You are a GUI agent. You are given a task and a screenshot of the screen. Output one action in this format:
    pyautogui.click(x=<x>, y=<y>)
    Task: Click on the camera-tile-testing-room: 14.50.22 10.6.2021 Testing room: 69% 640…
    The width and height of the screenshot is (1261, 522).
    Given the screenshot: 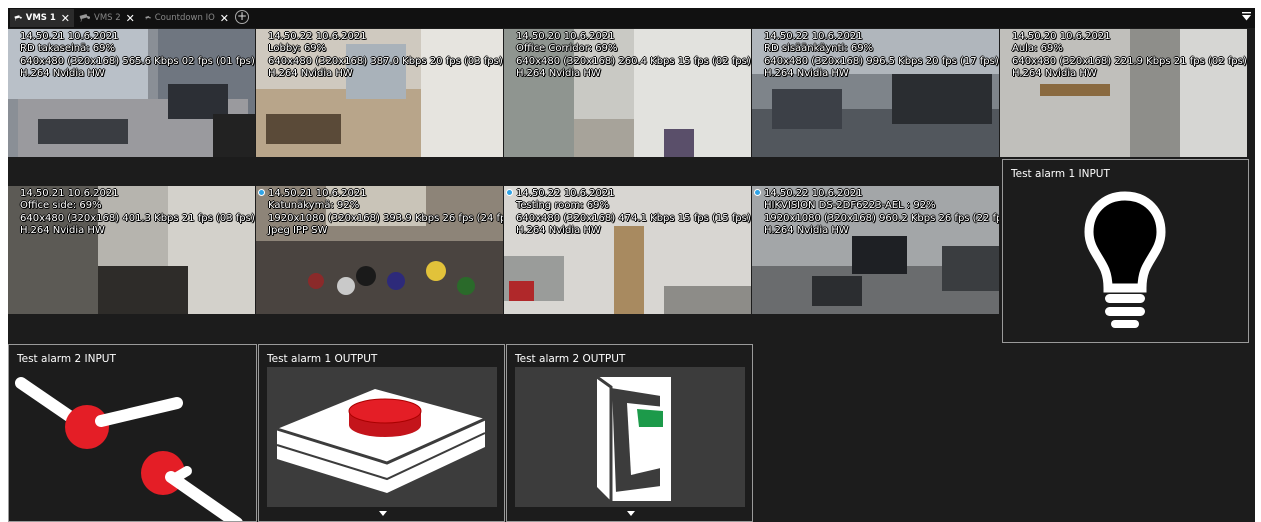 What is the action you would take?
    pyautogui.click(x=627, y=250)
    